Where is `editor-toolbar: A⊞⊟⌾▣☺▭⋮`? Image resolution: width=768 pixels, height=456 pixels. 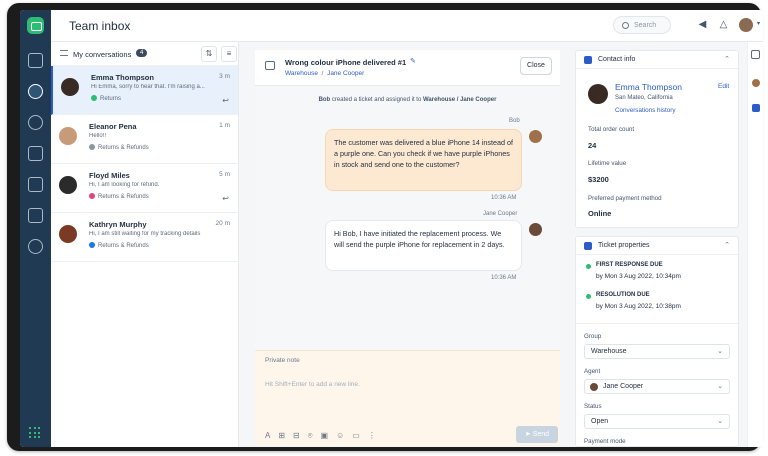
editor-toolbar: A⊞⊟⌾▣☺▭⋮ is located at coordinates (324, 436).